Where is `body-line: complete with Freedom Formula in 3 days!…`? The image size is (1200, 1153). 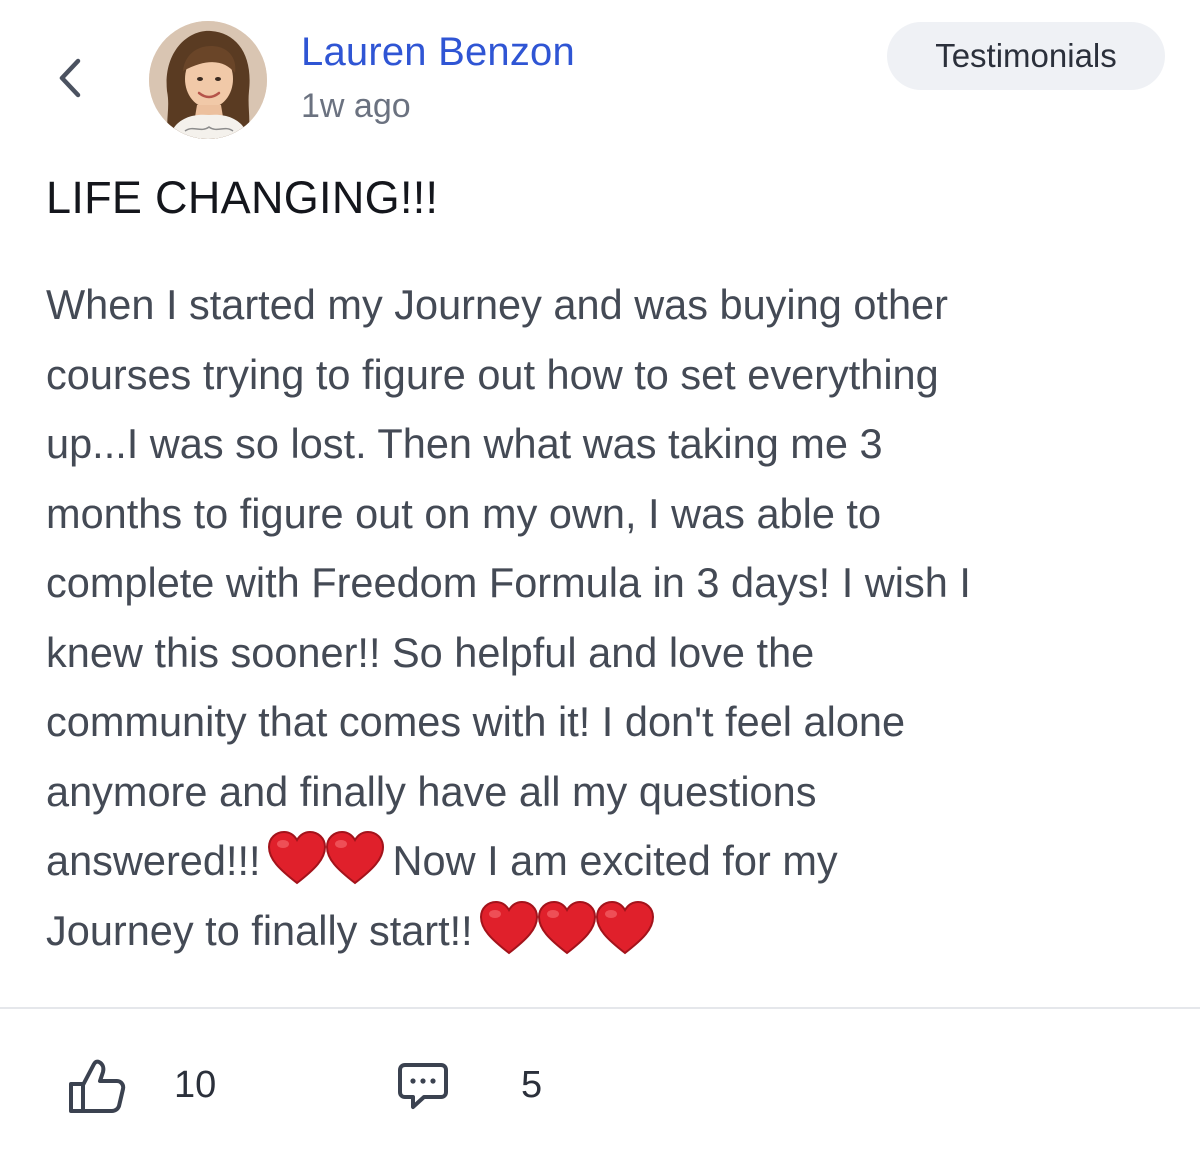
body-line: complete with Freedom Formula in 3 days!… is located at coordinates (508, 582).